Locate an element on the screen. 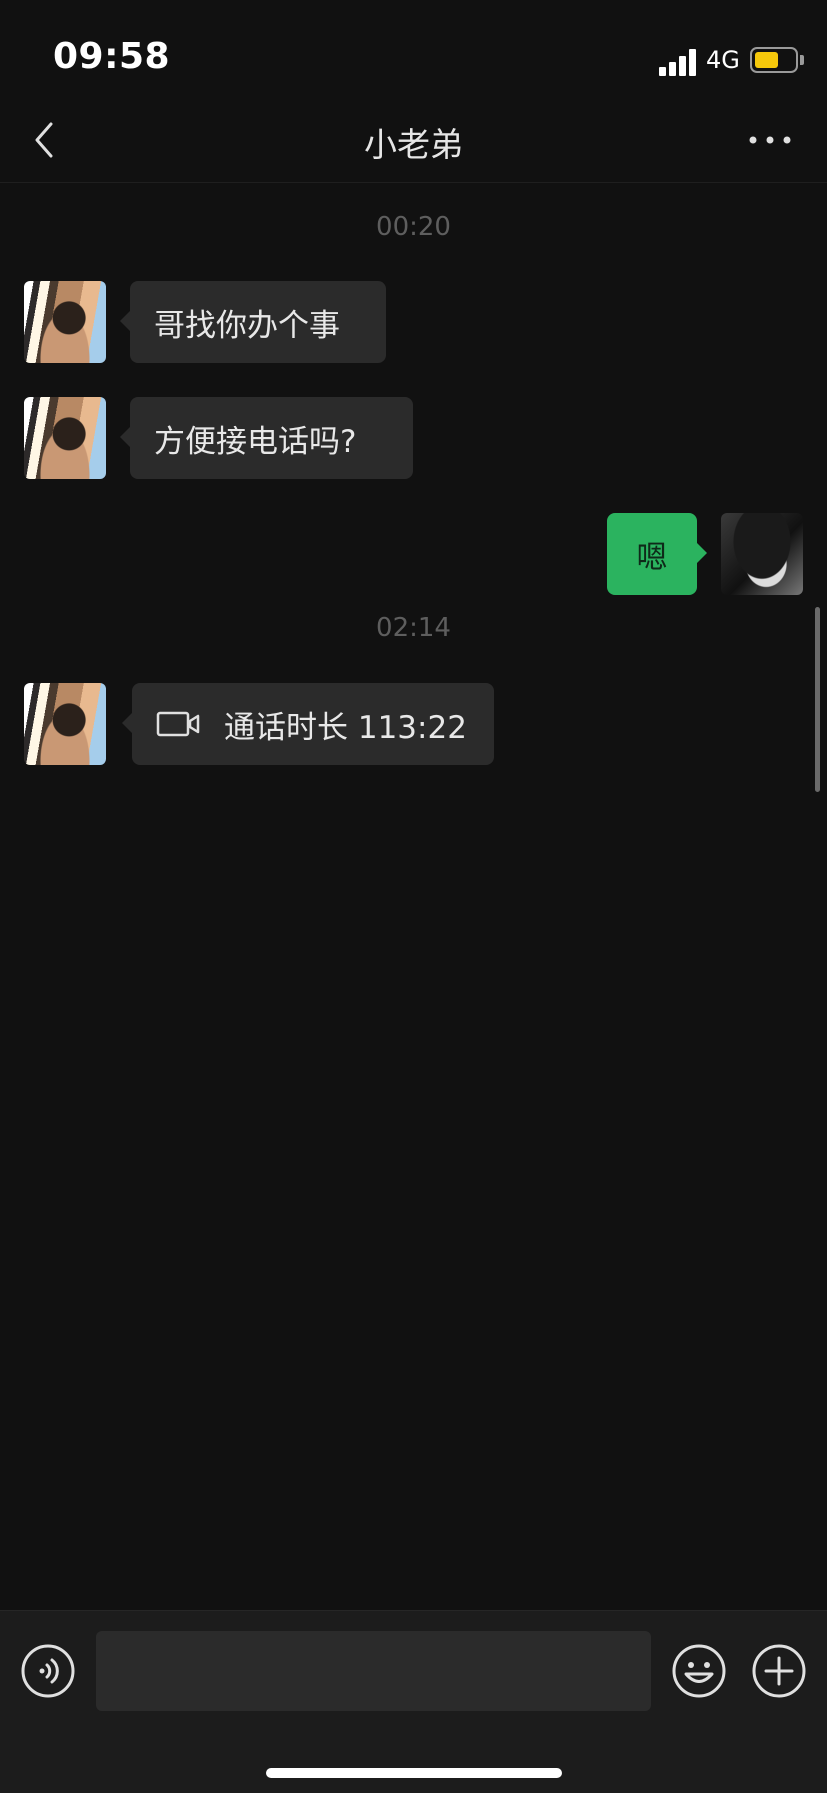 The image size is (827, 1793). input-bar is located at coordinates (413, 1701).